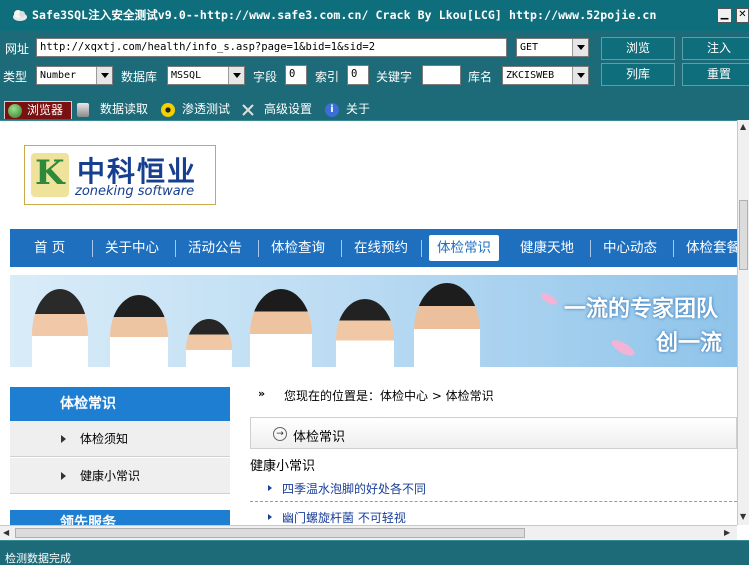 The width and height of the screenshot is (749, 565). What do you see at coordinates (15, 111) in the screenshot?
I see `globe-icon` at bounding box center [15, 111].